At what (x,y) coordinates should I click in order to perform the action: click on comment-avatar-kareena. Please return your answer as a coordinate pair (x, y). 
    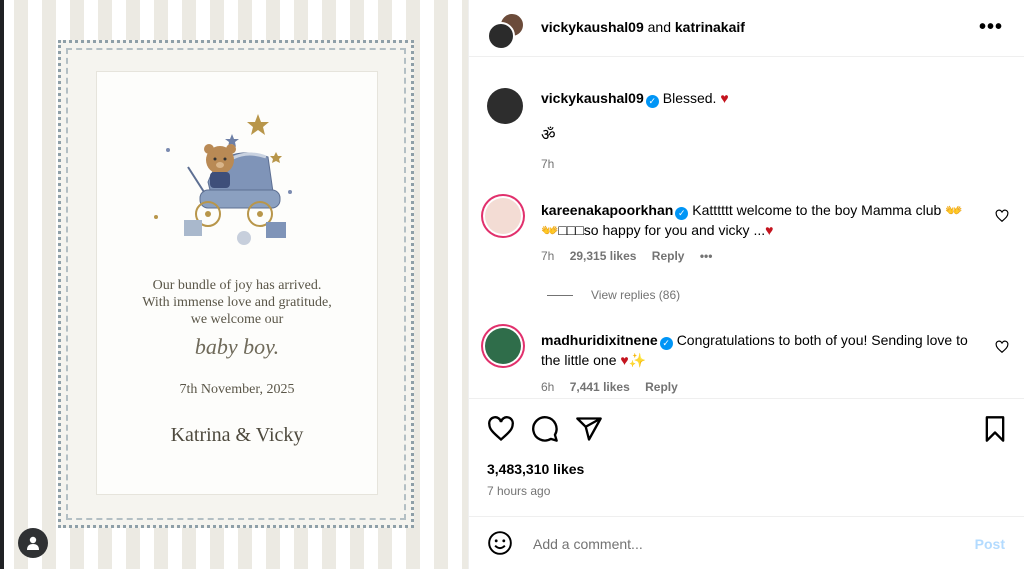
    Looking at the image, I should click on (503, 216).